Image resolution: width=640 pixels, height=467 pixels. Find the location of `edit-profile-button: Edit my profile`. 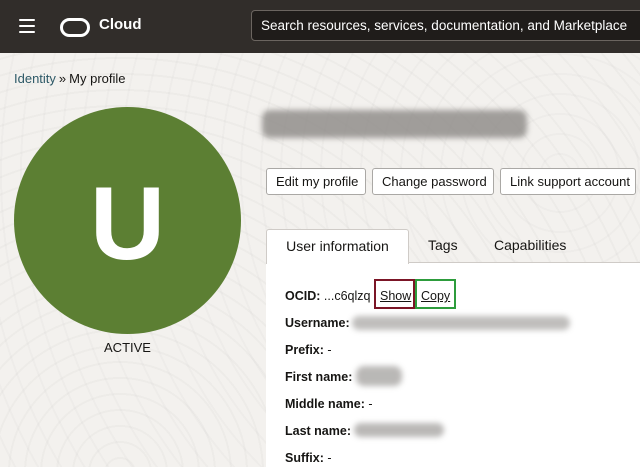

edit-profile-button: Edit my profile is located at coordinates (316, 181).